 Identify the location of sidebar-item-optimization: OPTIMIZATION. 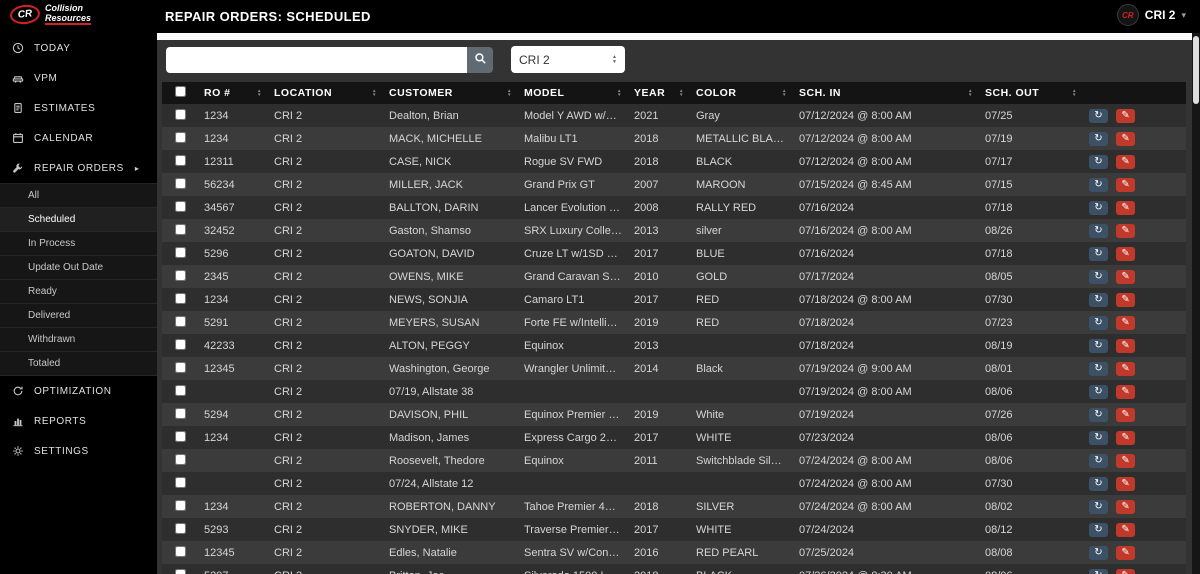
(78, 391).